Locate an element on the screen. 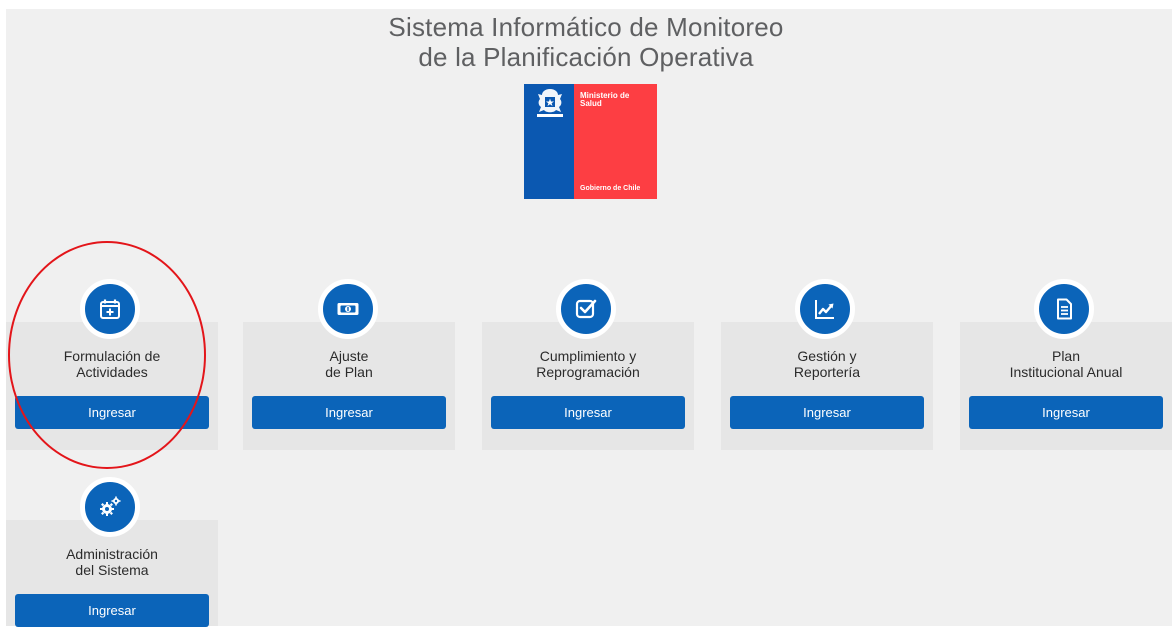 Image resolution: width=1172 pixels, height=627 pixels. module-label-ajuste: Ajuste de Plan is located at coordinates (349, 364).